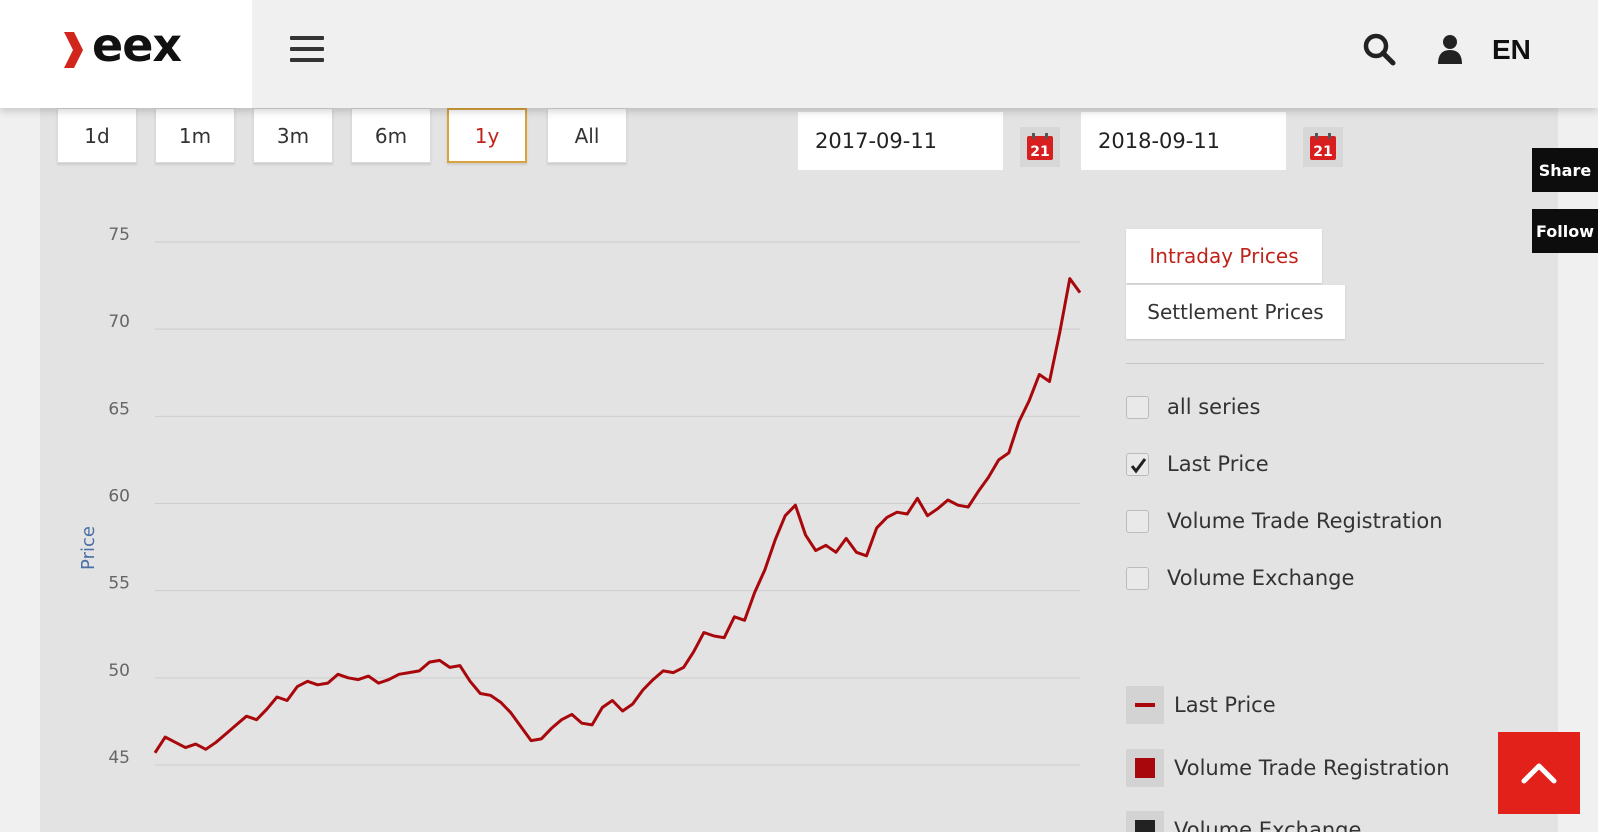 This screenshot has height=832, width=1598. What do you see at coordinates (1225, 705) in the screenshot?
I see `legend-label: Last Price` at bounding box center [1225, 705].